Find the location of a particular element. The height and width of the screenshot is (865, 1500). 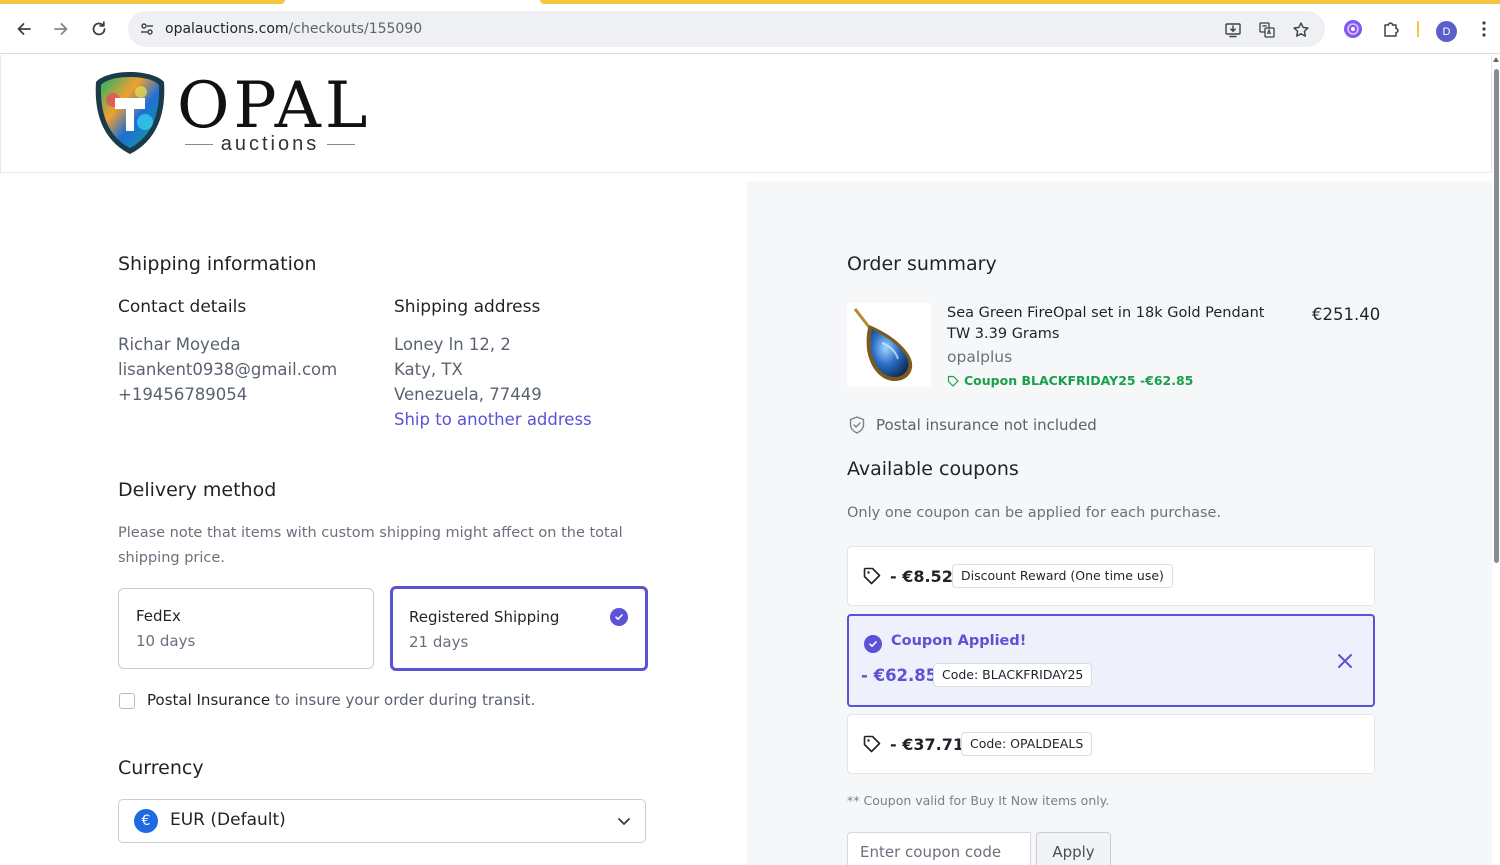

delivery-note-line-2: shipping price. is located at coordinates (171, 558).